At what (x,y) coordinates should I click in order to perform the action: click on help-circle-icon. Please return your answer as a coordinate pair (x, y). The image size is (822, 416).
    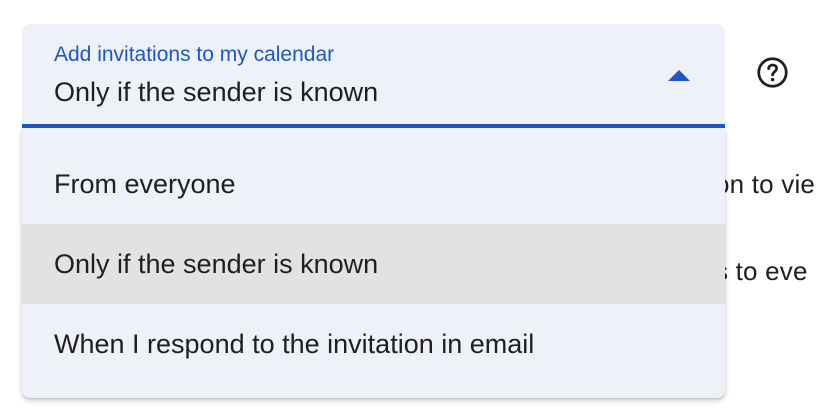
    Looking at the image, I should click on (772, 72).